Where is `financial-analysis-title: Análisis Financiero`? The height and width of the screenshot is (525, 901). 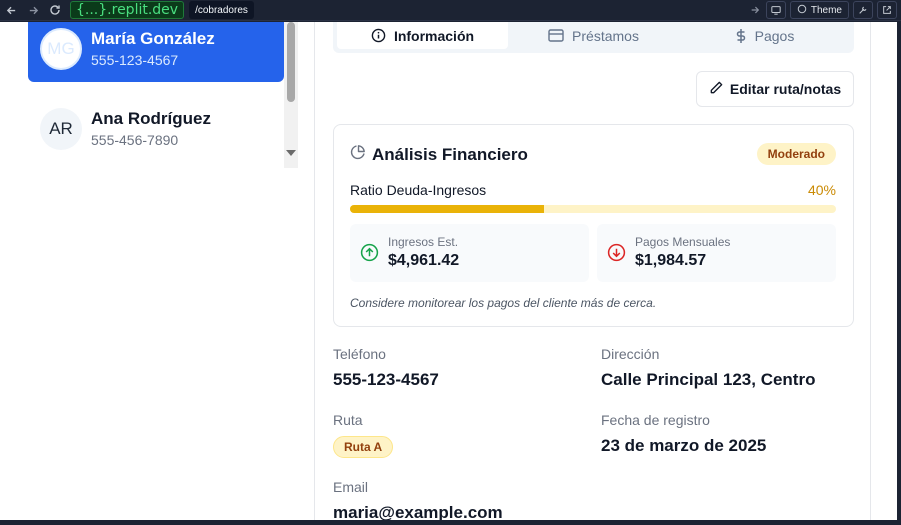
financial-analysis-title: Análisis Financiero is located at coordinates (439, 154).